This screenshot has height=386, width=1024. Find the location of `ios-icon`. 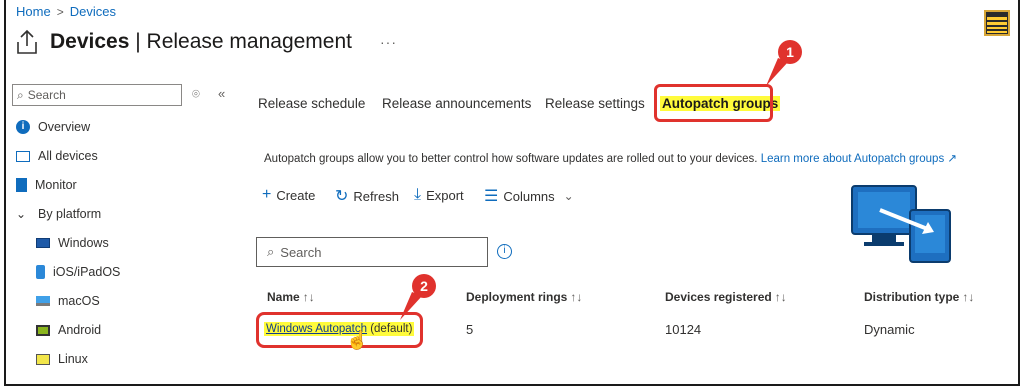

ios-icon is located at coordinates (40, 272).